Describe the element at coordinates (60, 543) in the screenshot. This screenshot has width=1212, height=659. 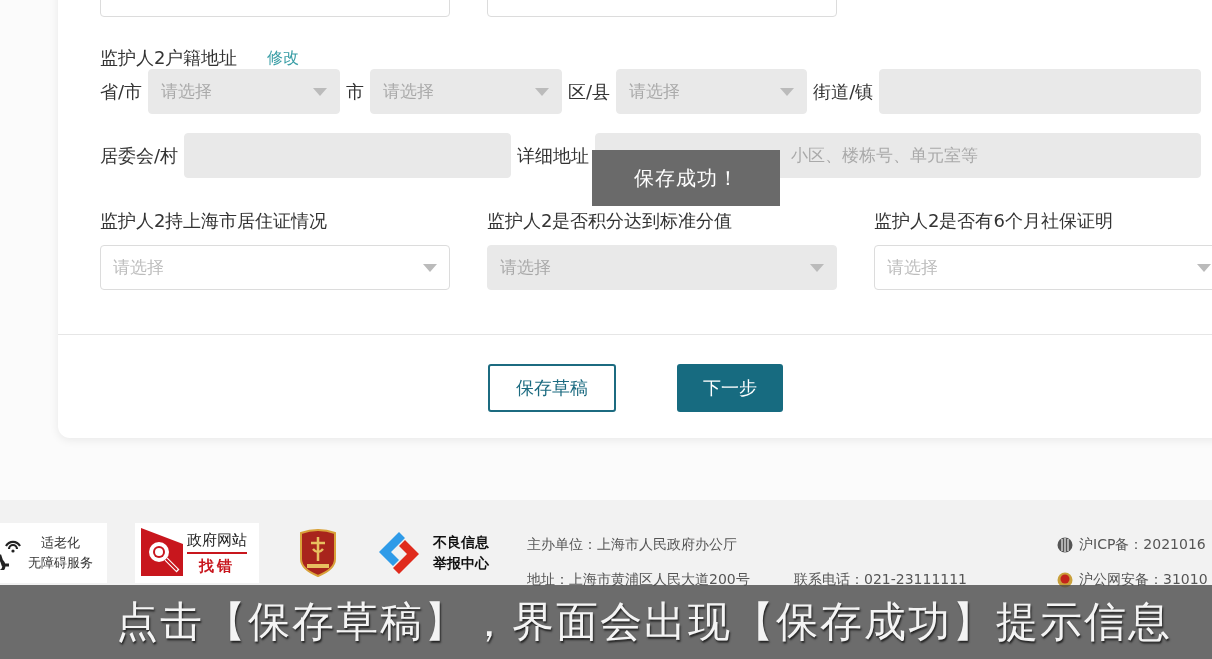
I see `badge-text: 适老化` at that location.